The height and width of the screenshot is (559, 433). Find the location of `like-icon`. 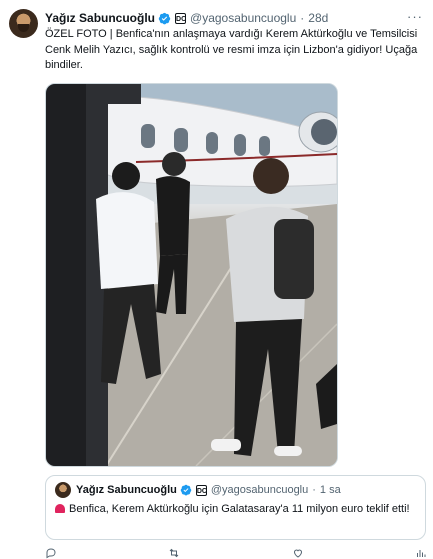

like-icon is located at coordinates (297, 553).